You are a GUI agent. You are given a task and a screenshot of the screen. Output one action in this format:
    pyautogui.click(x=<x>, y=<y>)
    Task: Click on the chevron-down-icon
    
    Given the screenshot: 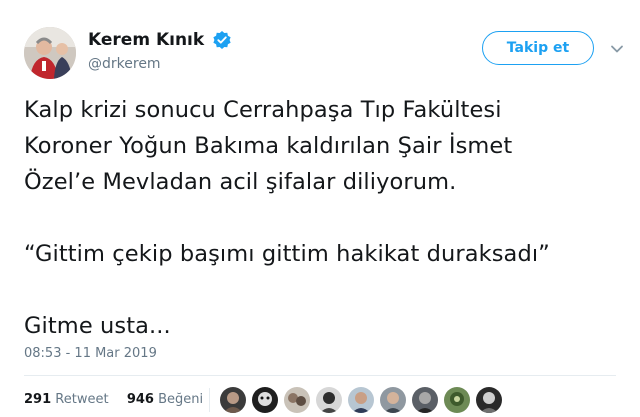 What is the action you would take?
    pyautogui.click(x=617, y=48)
    